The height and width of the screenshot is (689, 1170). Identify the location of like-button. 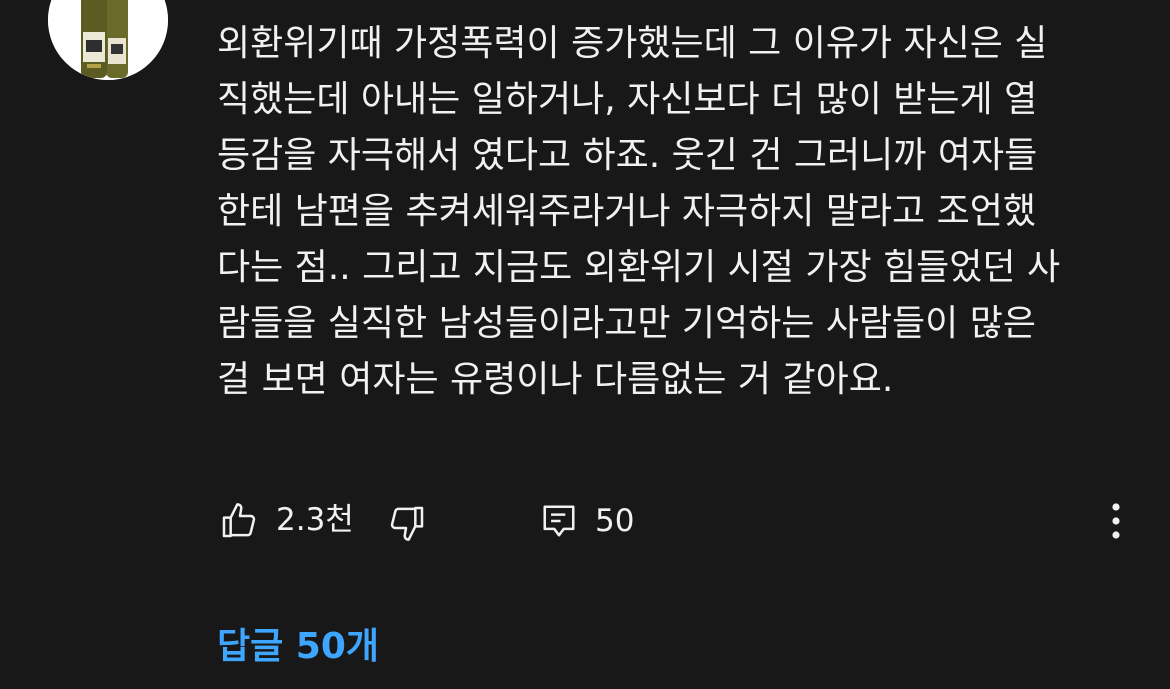
(239, 521).